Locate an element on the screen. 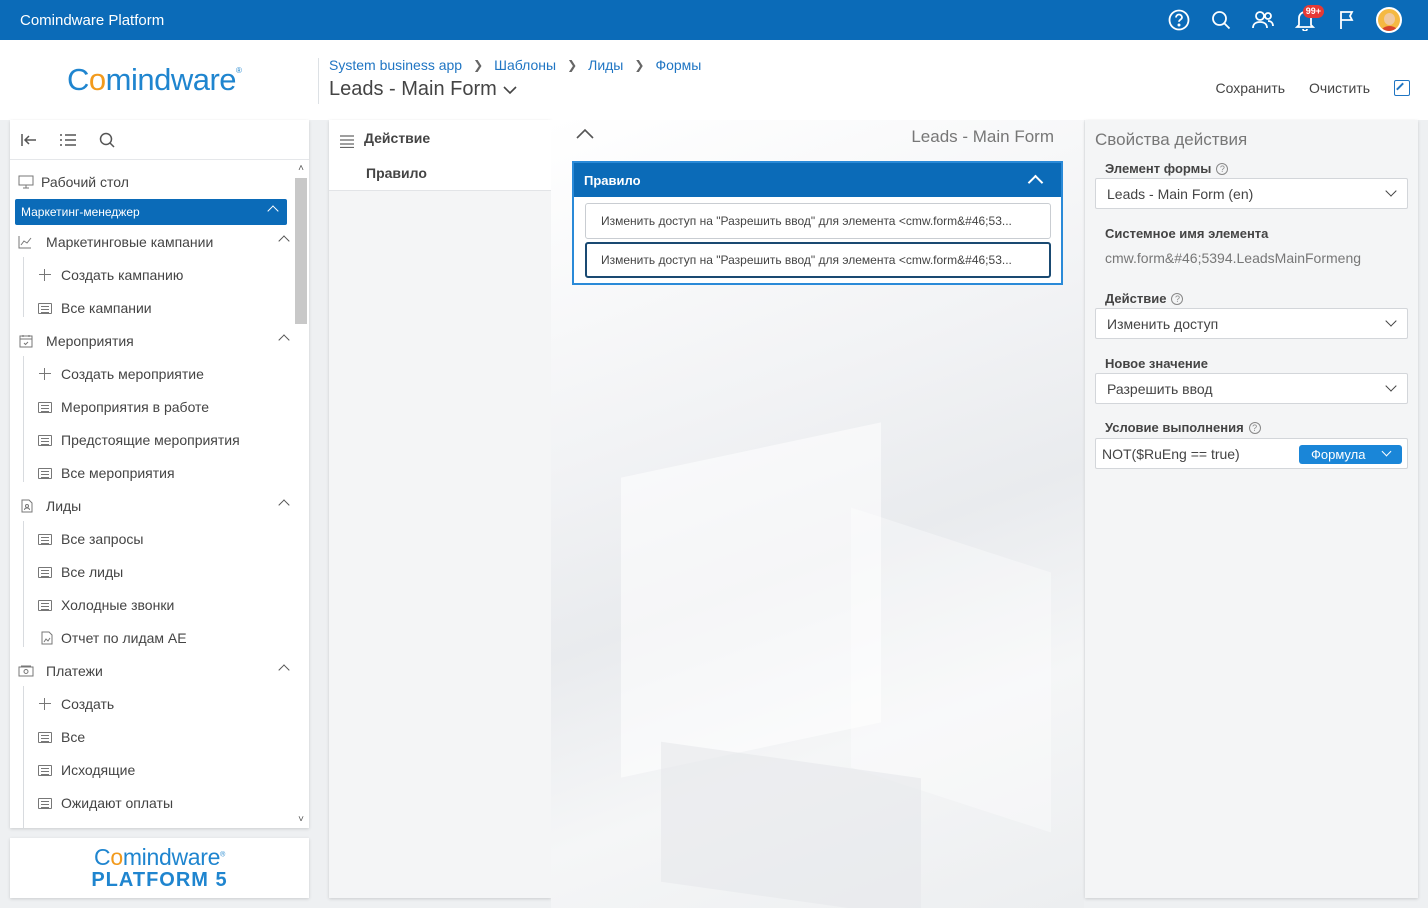 The width and height of the screenshot is (1428, 908). breadcrumb-item-app: System business app is located at coordinates (395, 65).